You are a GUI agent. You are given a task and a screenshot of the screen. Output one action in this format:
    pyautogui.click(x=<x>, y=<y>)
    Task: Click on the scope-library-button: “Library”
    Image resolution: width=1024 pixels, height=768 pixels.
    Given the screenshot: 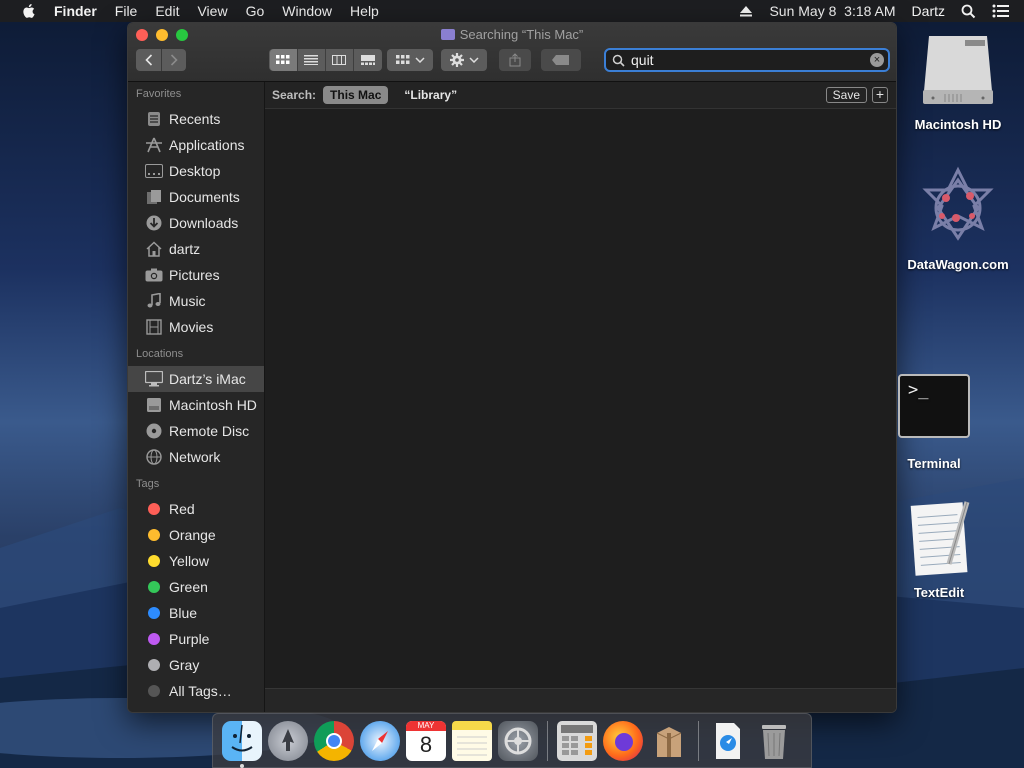 What is the action you would take?
    pyautogui.click(x=430, y=95)
    